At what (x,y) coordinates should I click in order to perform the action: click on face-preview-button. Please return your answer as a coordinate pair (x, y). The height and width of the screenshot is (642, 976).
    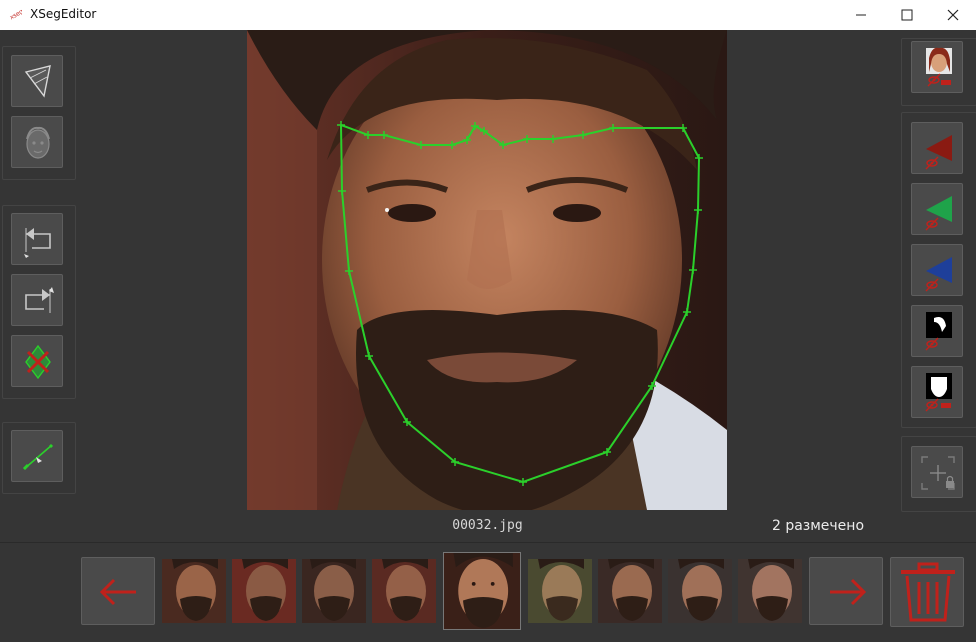
    Looking at the image, I should click on (937, 67).